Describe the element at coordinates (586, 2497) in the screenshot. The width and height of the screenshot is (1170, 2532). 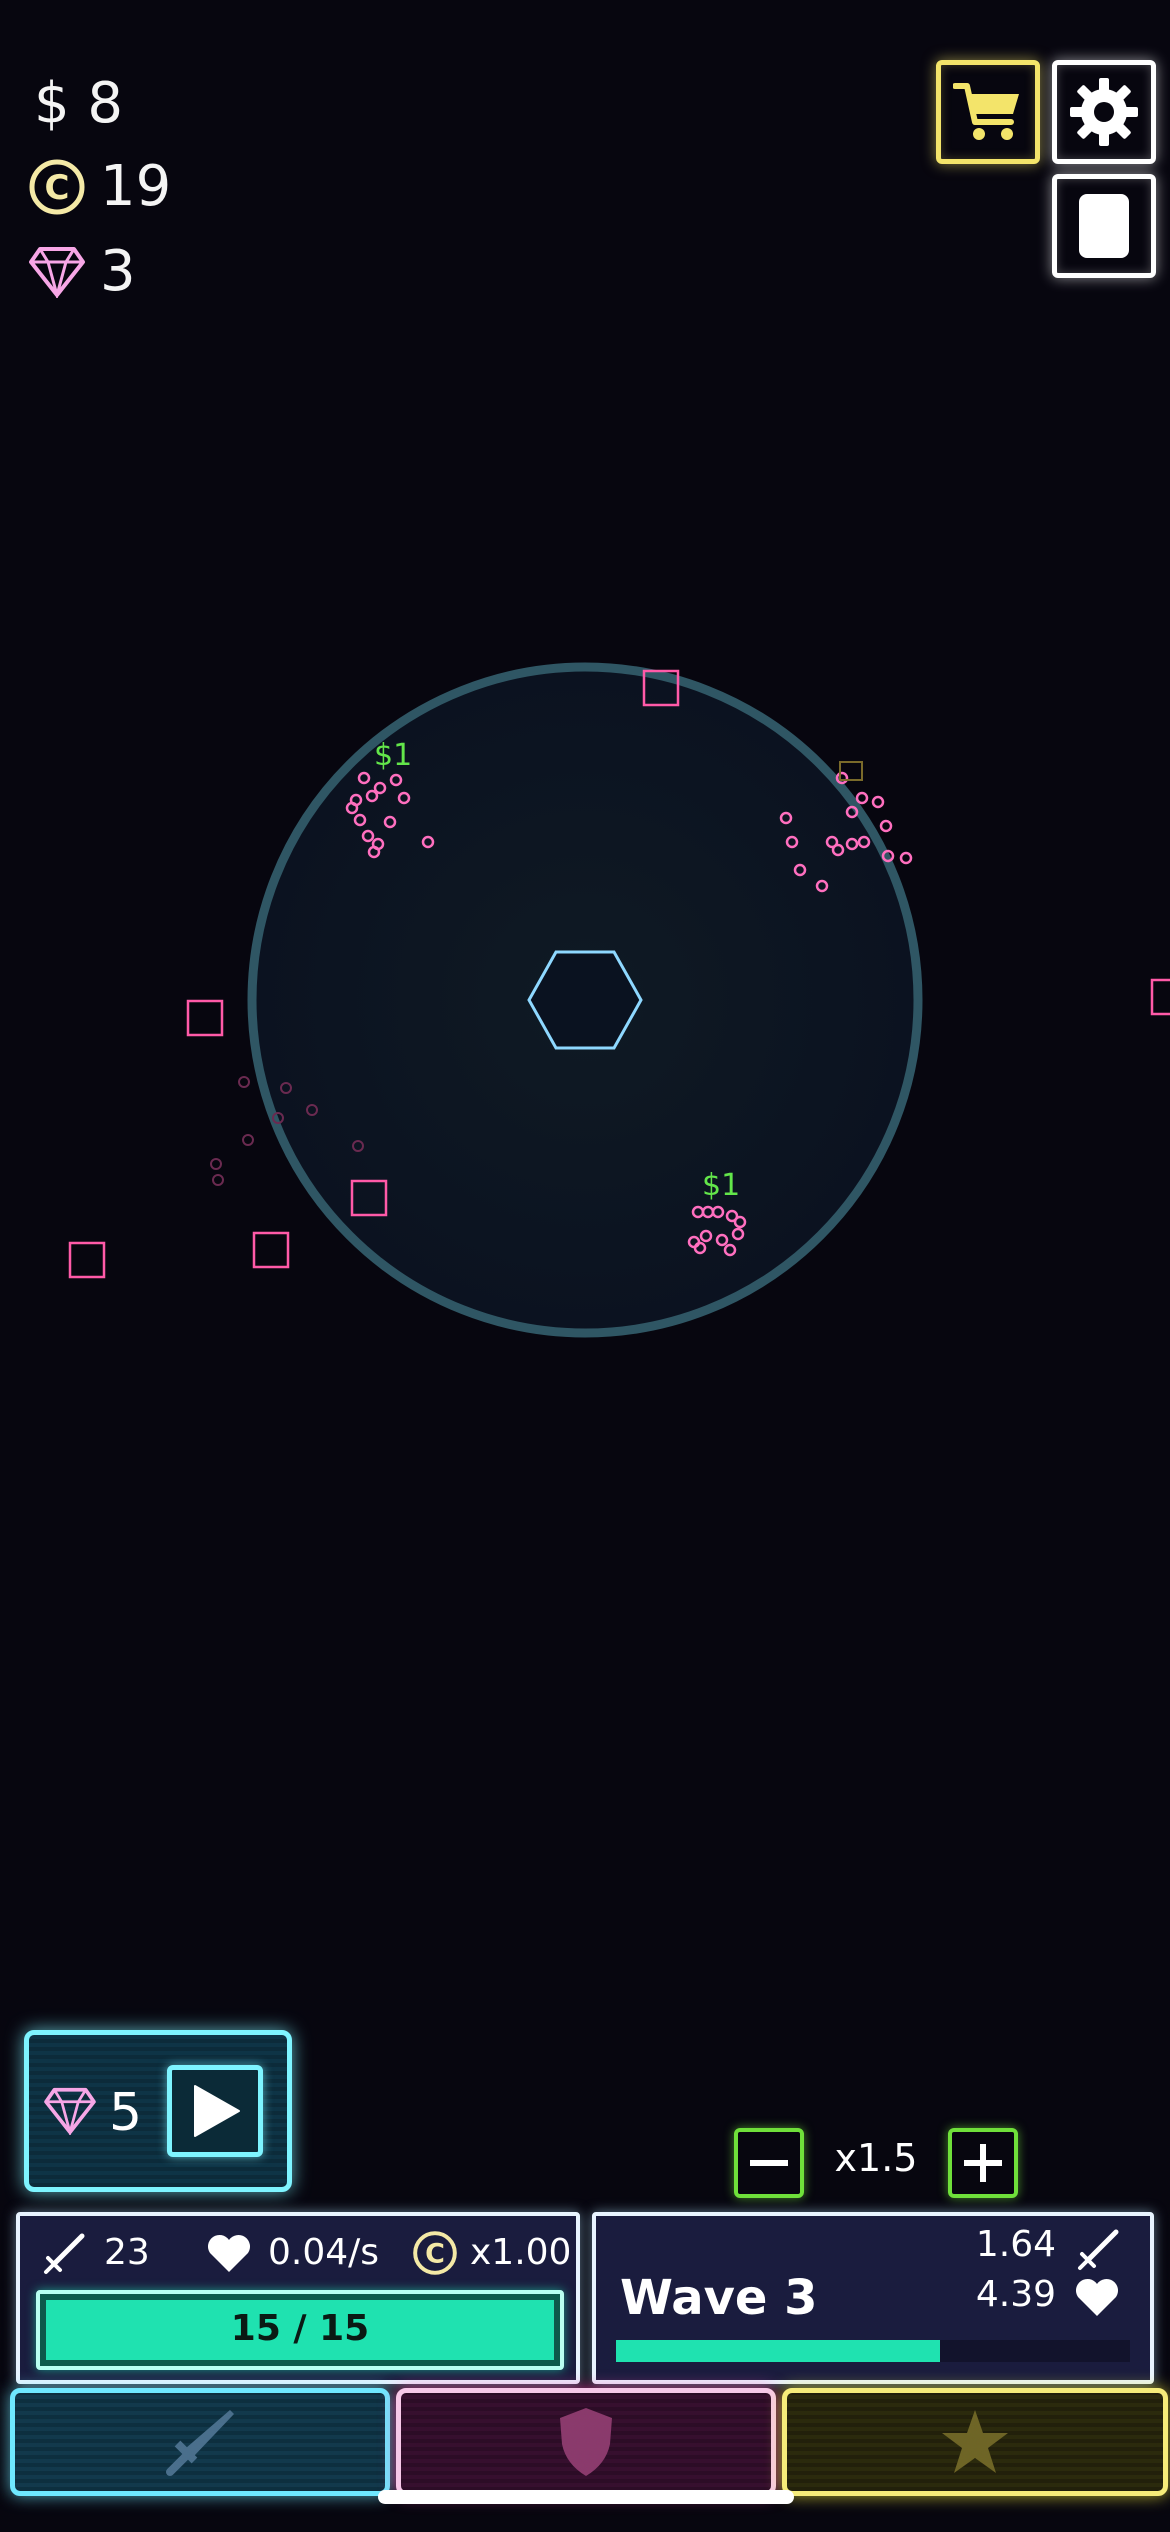
I see `home-indicator` at that location.